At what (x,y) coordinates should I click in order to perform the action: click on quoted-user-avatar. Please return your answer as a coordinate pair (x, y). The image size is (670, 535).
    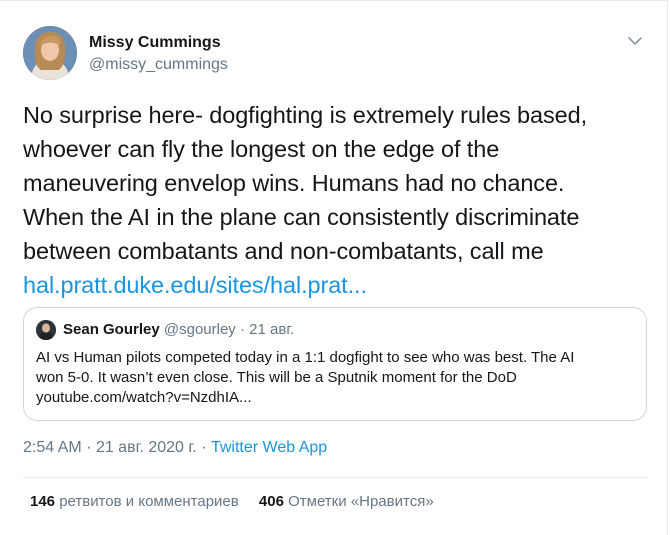
    Looking at the image, I should click on (46, 330).